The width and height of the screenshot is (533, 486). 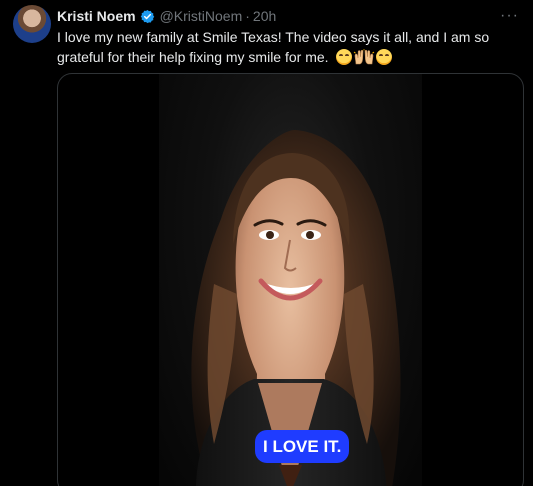 I want to click on handle: @KristiNoem, so click(x=201, y=16).